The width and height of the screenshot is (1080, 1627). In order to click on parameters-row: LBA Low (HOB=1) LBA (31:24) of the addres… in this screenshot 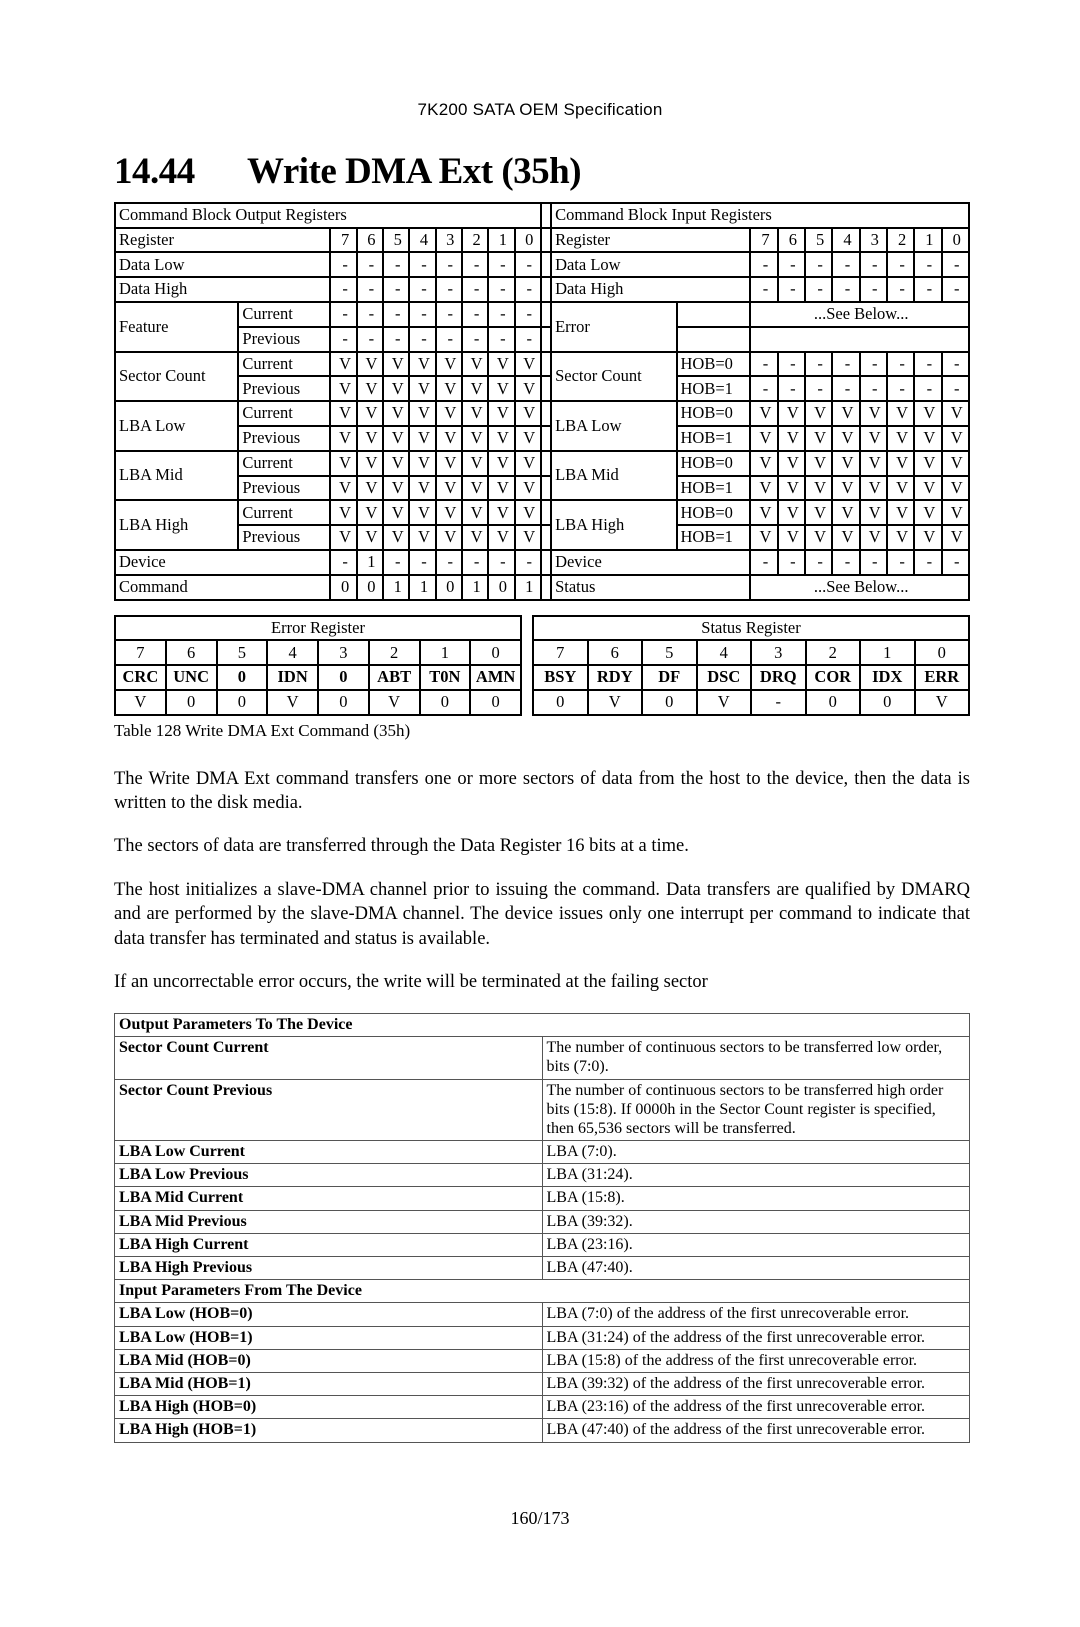, I will do `click(542, 1337)`.